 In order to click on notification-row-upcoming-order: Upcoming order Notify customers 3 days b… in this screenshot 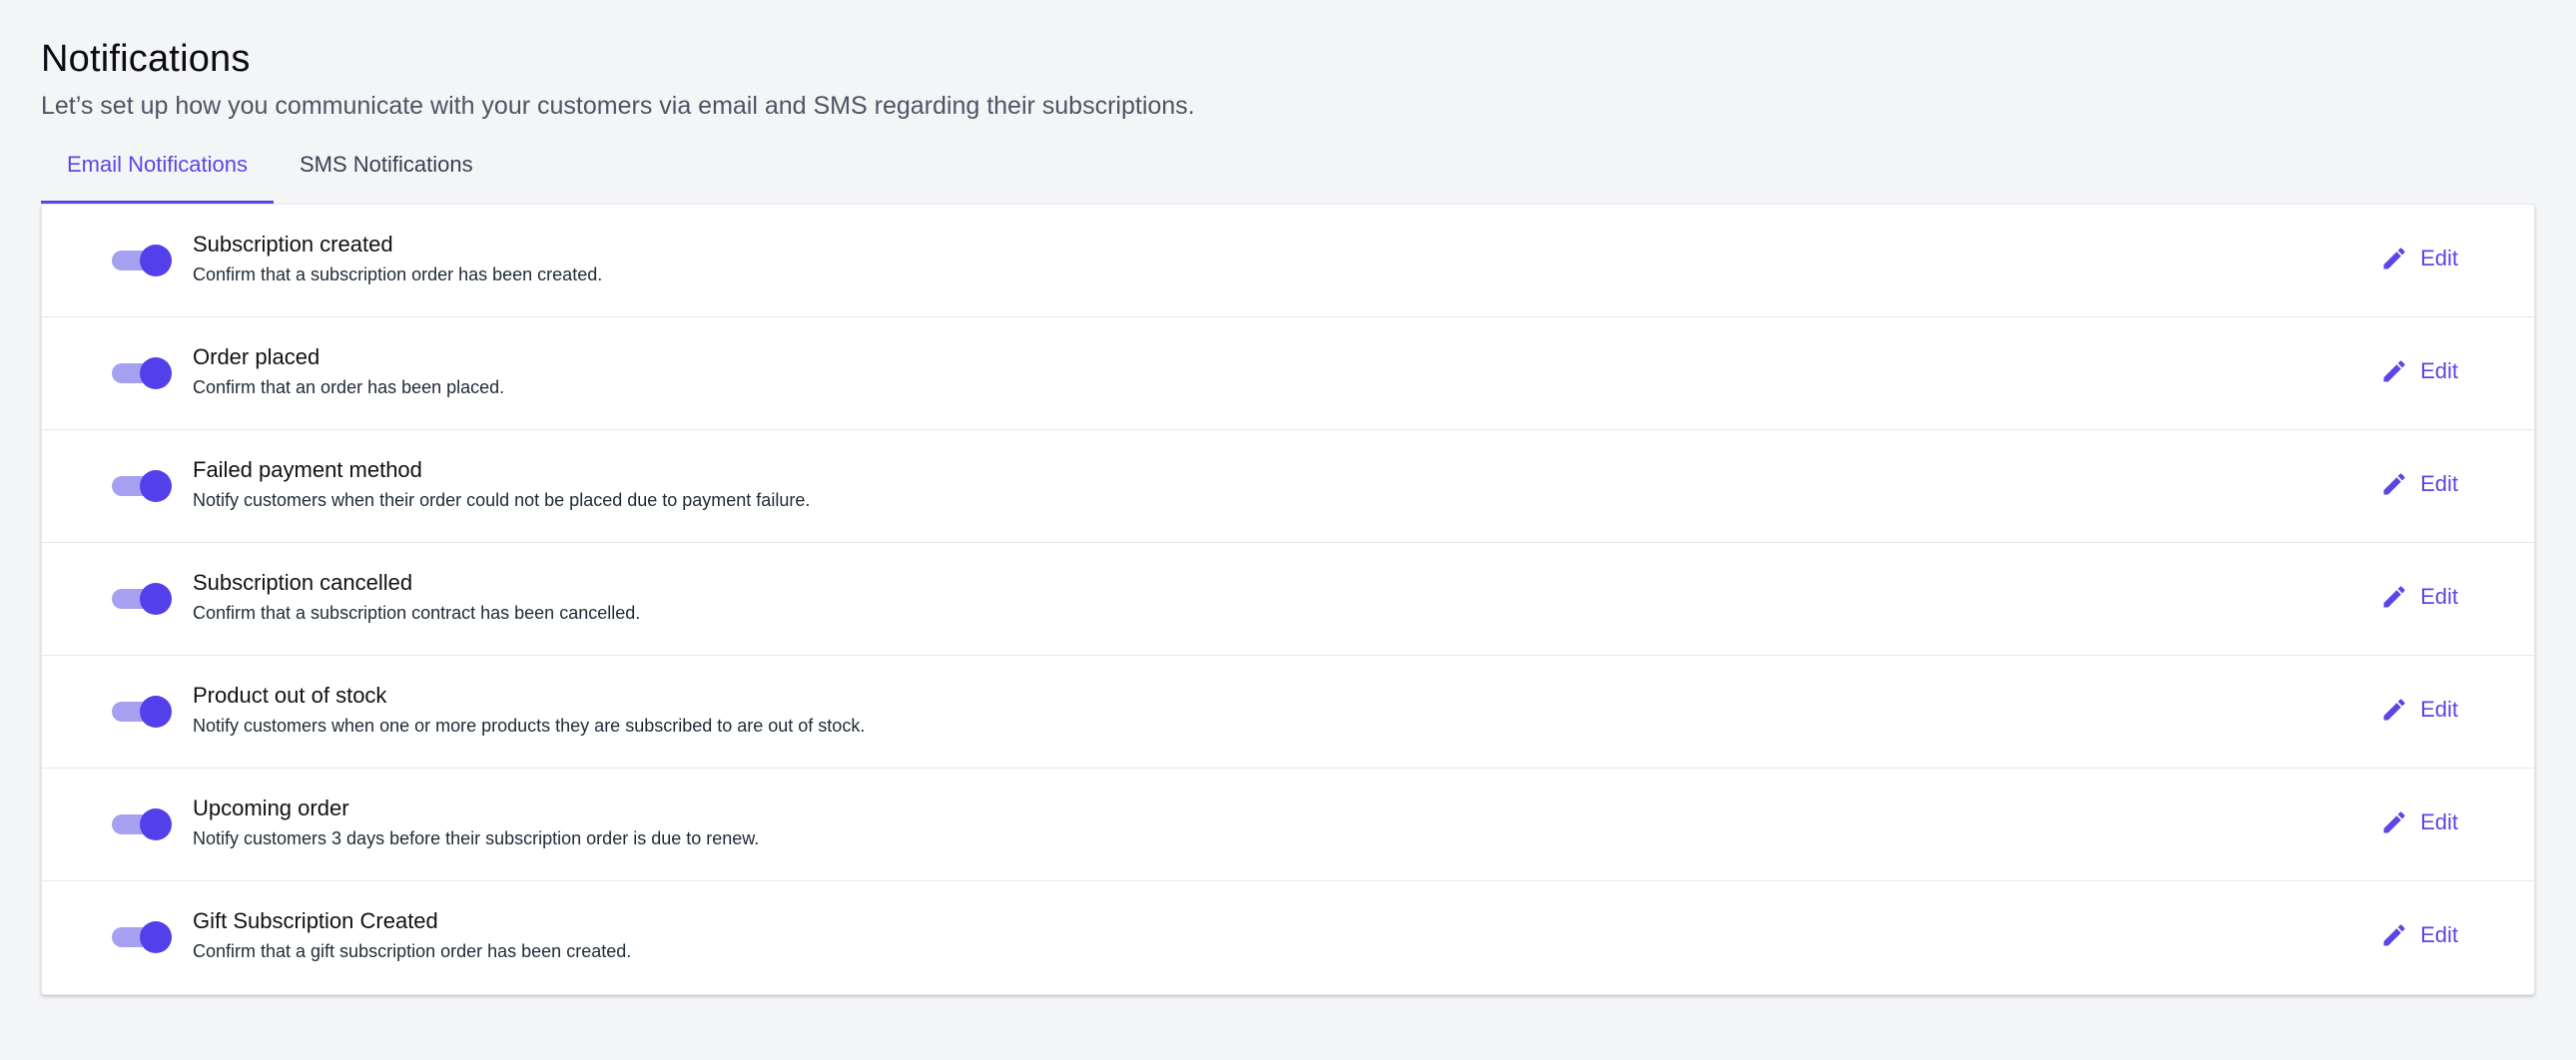, I will do `click(1288, 825)`.